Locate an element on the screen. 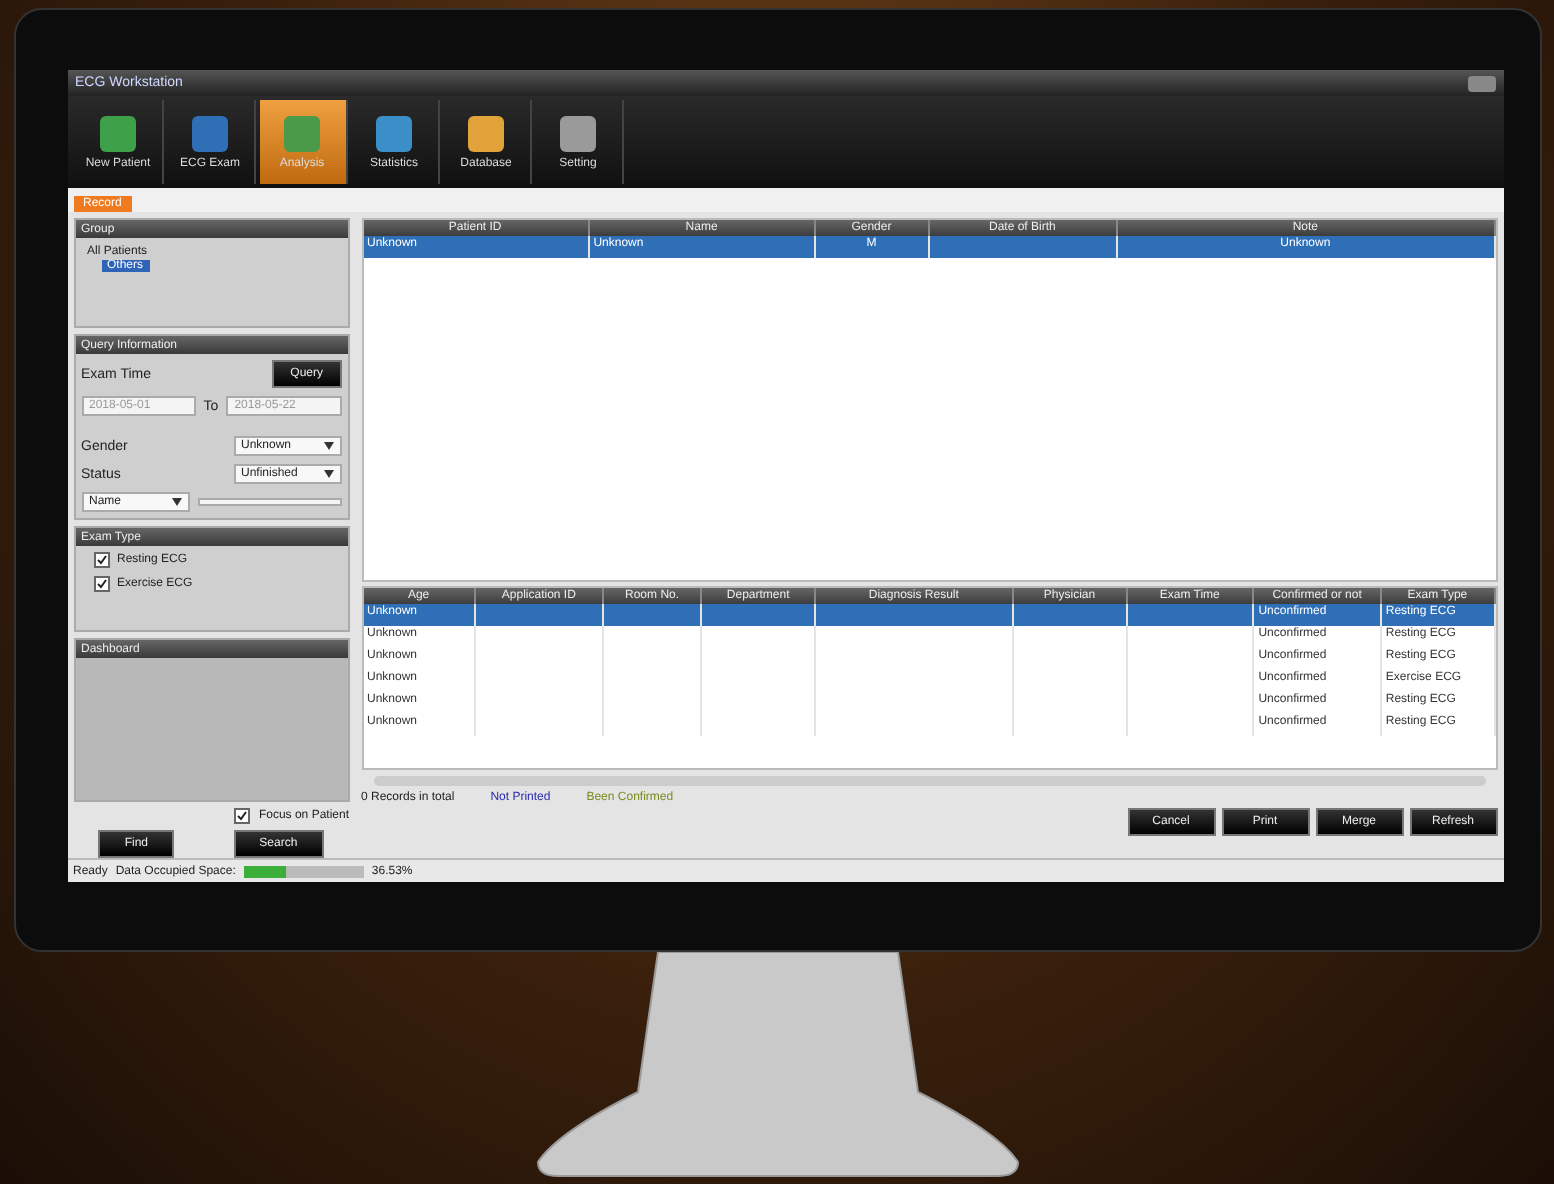 The height and width of the screenshot is (1184, 1554). search-field is located at coordinates (269, 502).